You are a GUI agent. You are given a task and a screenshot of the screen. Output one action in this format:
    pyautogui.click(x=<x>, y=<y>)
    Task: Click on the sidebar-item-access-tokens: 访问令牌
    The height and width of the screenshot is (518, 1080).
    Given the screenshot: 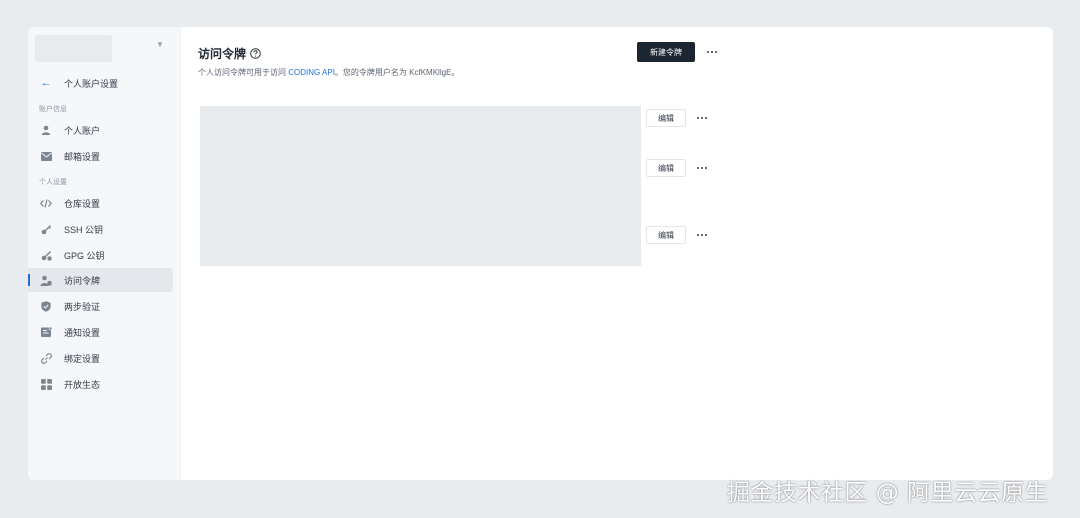 What is the action you would take?
    pyautogui.click(x=100, y=280)
    